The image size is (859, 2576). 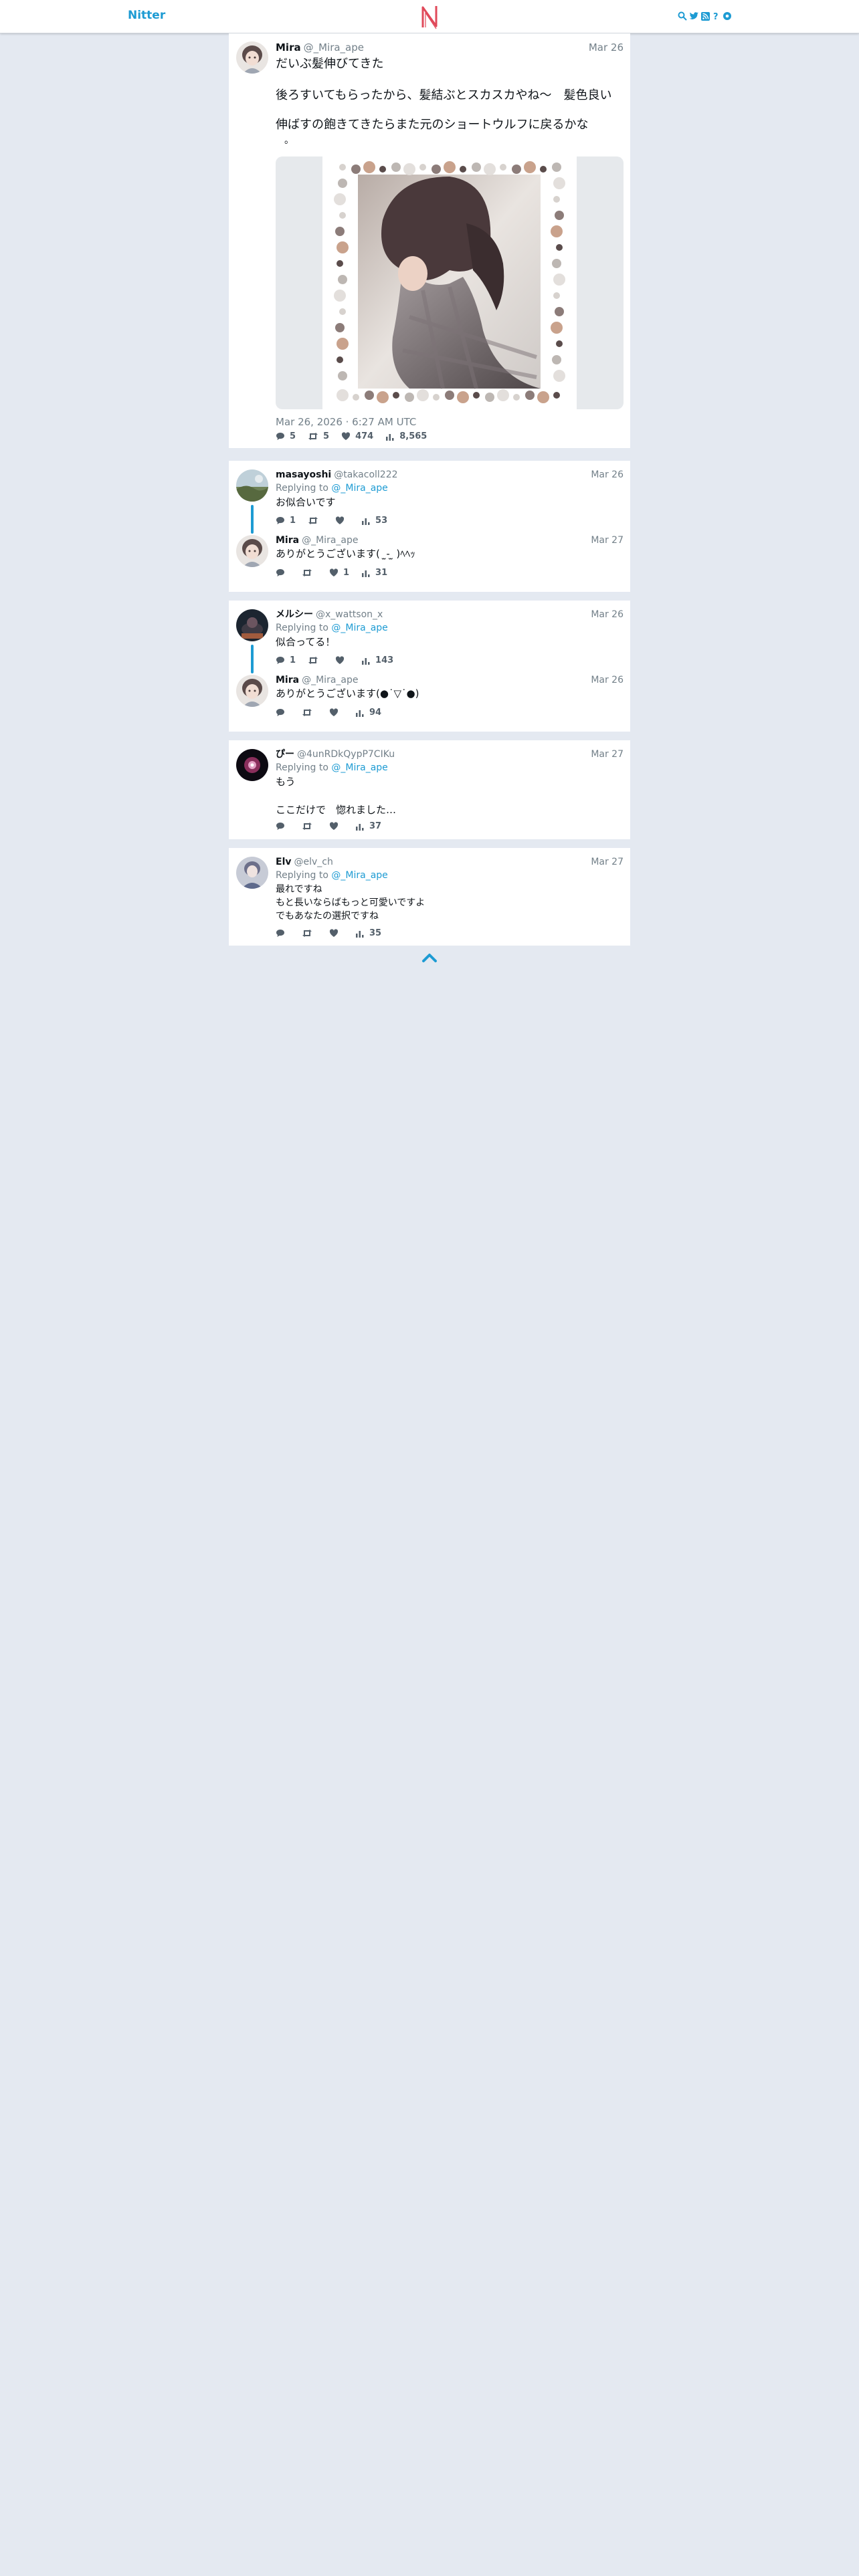 What do you see at coordinates (346, 422) in the screenshot?
I see `published-date: Mar 26, 2026 · 6:27 AM UTC` at bounding box center [346, 422].